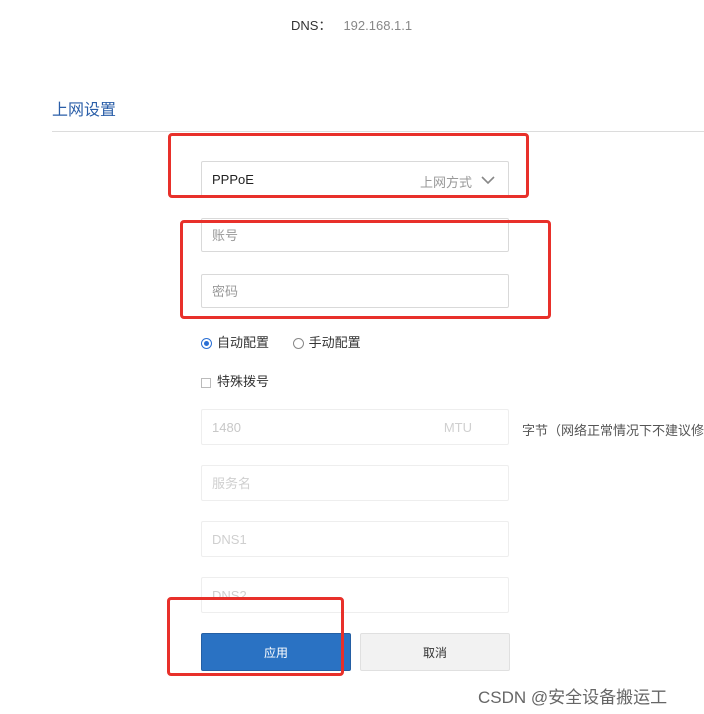  I want to click on config-mode-group: 自动配置 手动配置, so click(281, 341).